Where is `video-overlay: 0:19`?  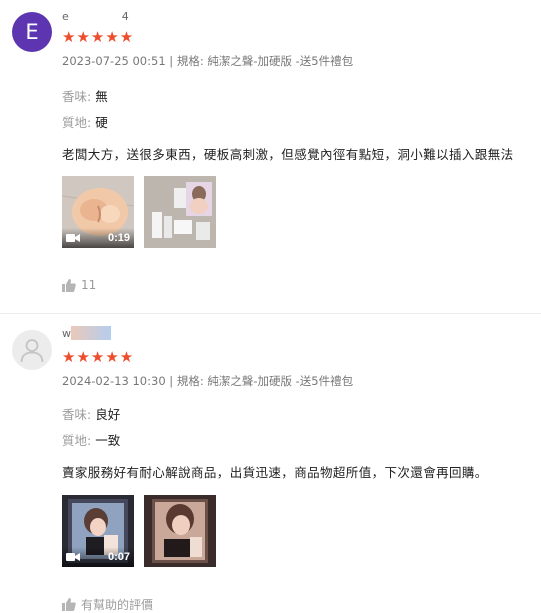 video-overlay: 0:19 is located at coordinates (98, 238).